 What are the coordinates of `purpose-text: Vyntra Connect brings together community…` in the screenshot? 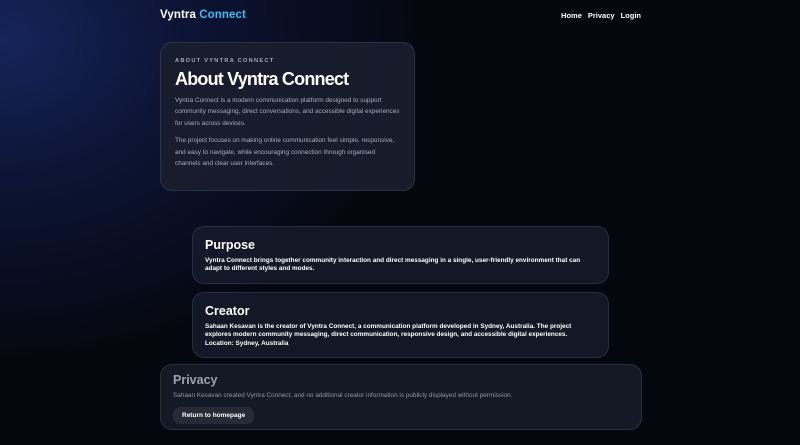 It's located at (393, 265).